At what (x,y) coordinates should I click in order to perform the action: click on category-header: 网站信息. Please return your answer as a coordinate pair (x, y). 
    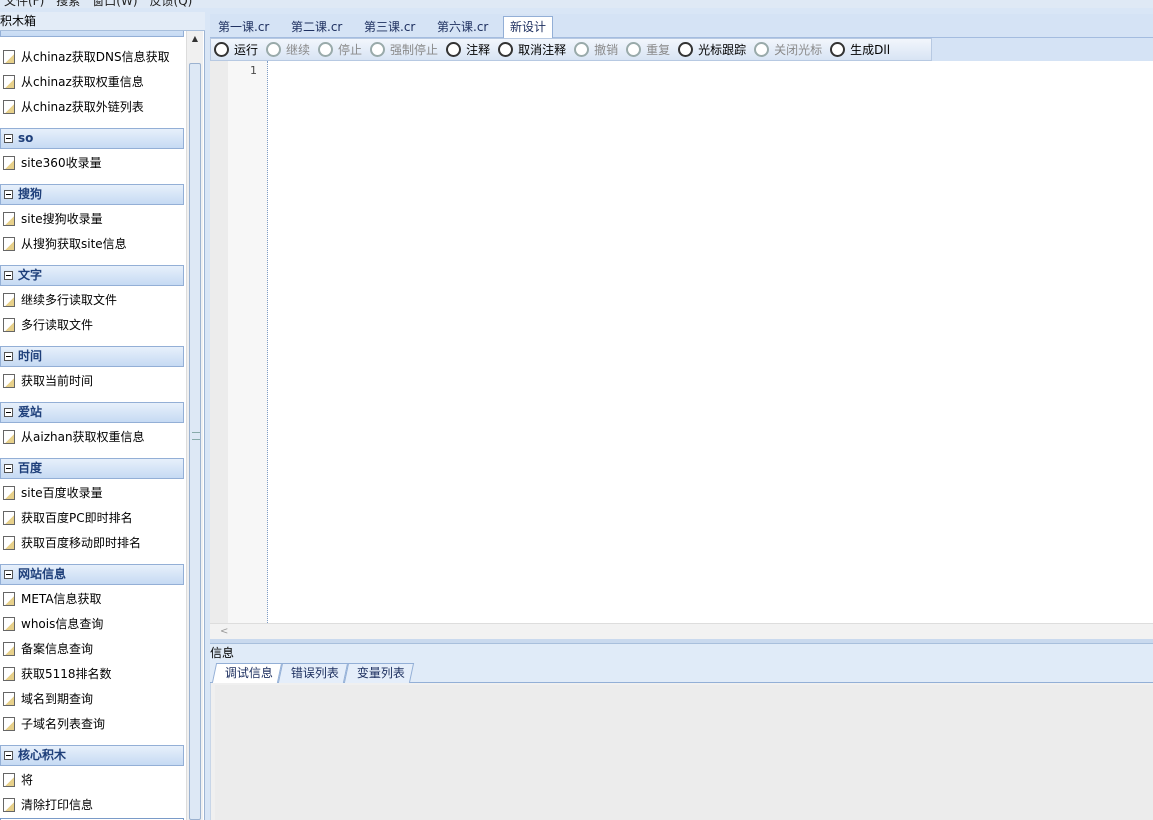
    Looking at the image, I should click on (92, 574).